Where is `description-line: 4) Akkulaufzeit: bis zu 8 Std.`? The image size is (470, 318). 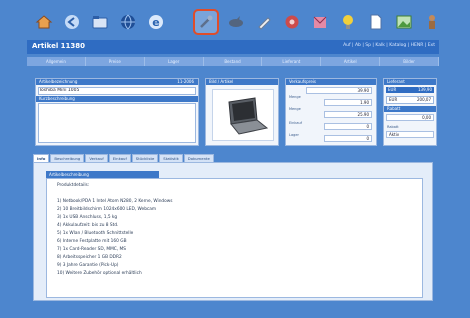
description-line: 4) Akkulaufzeit: bis zu 8 Std. is located at coordinates (88, 225).